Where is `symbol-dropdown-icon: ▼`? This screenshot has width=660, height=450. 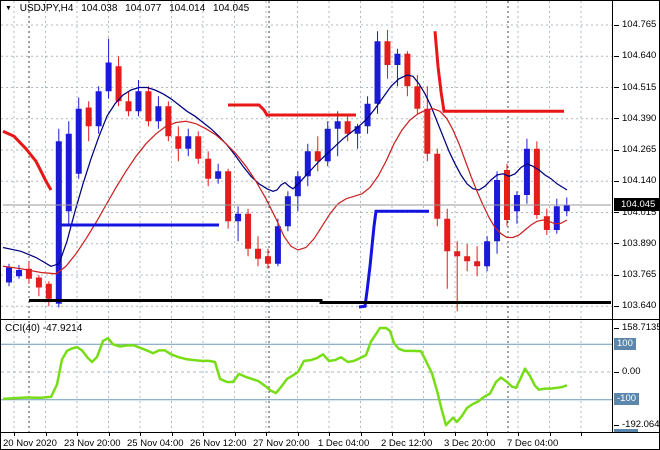
symbol-dropdown-icon: ▼ is located at coordinates (8, 8).